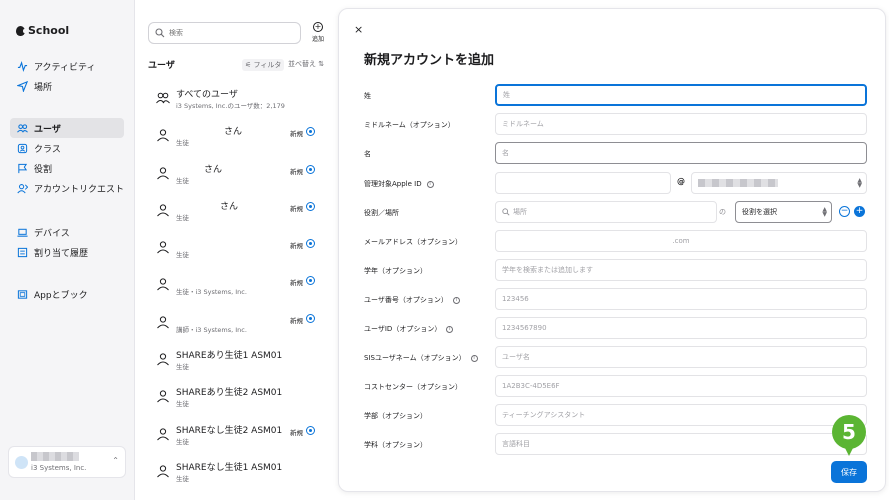  What do you see at coordinates (49, 30) in the screenshot?
I see `brand-label: School` at bounding box center [49, 30].